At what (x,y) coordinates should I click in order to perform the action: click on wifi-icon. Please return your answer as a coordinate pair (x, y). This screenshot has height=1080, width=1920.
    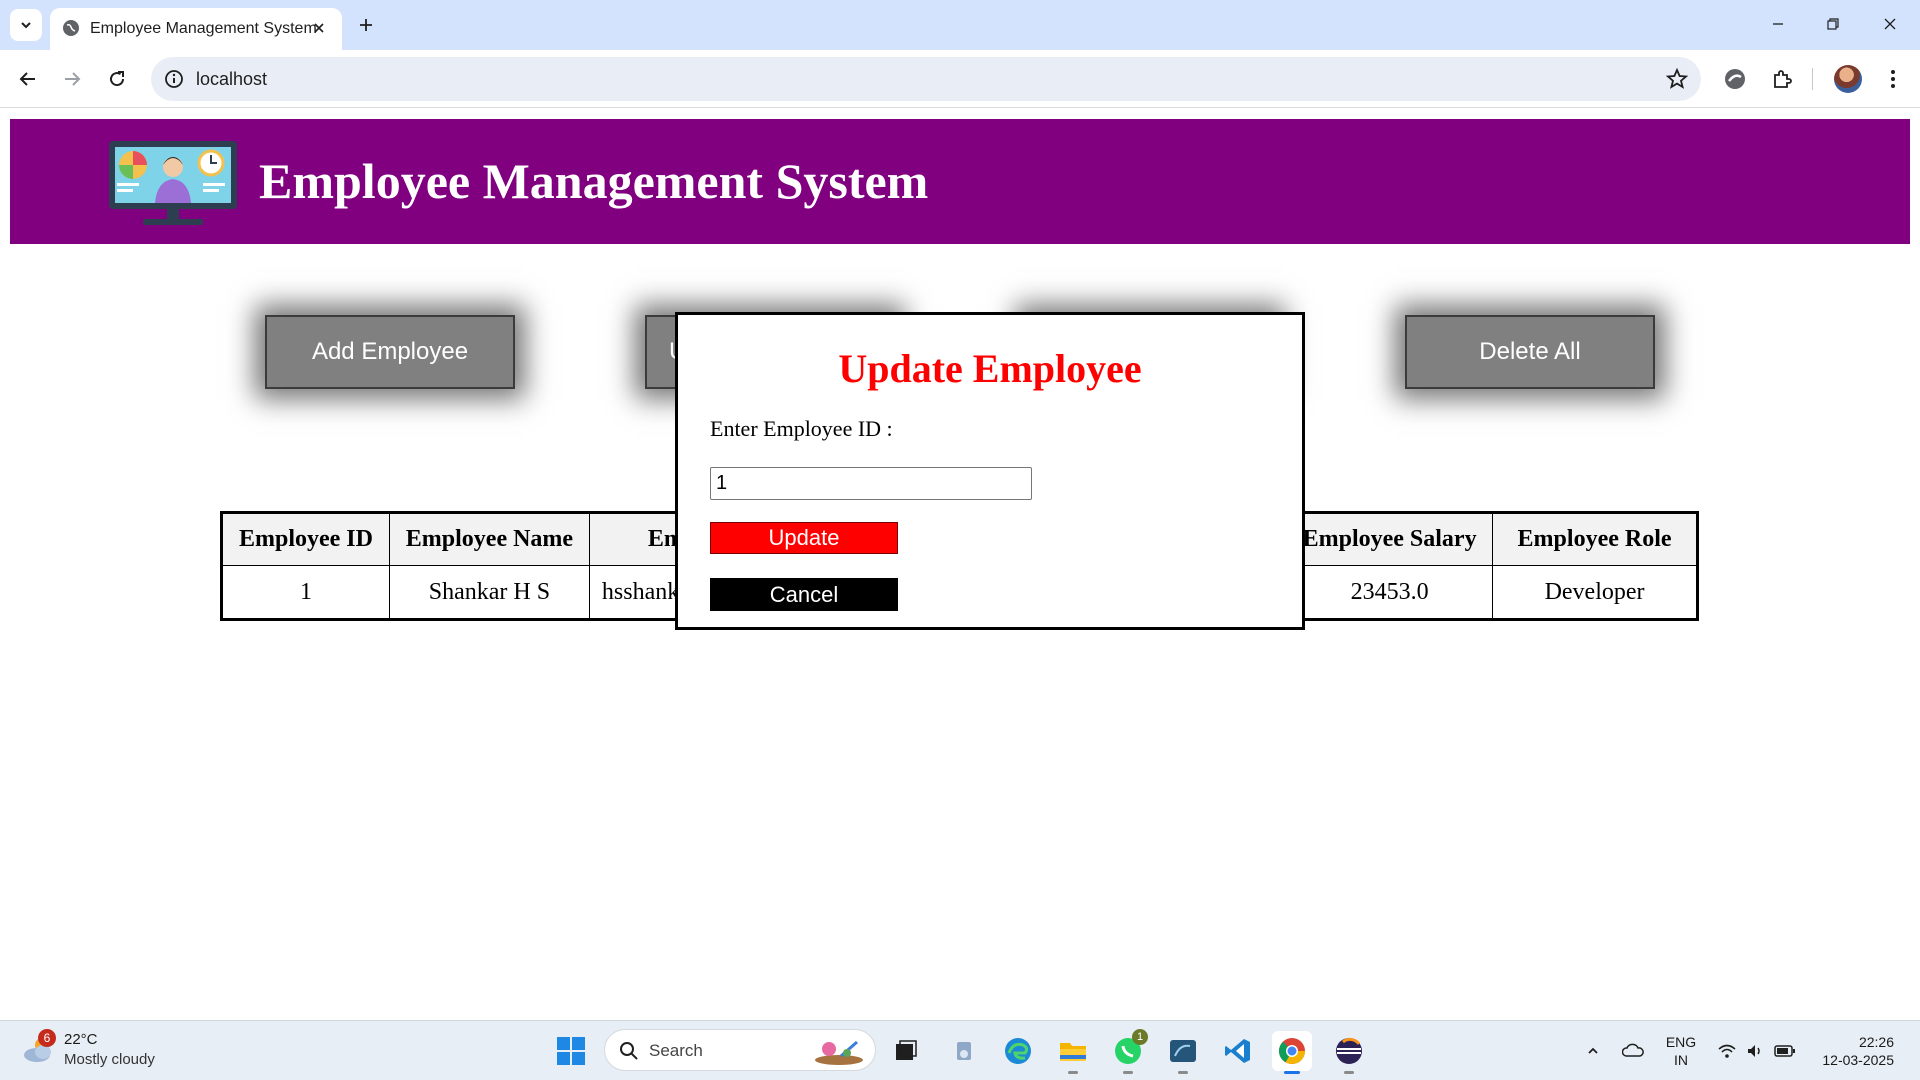
    Looking at the image, I should click on (1727, 1051).